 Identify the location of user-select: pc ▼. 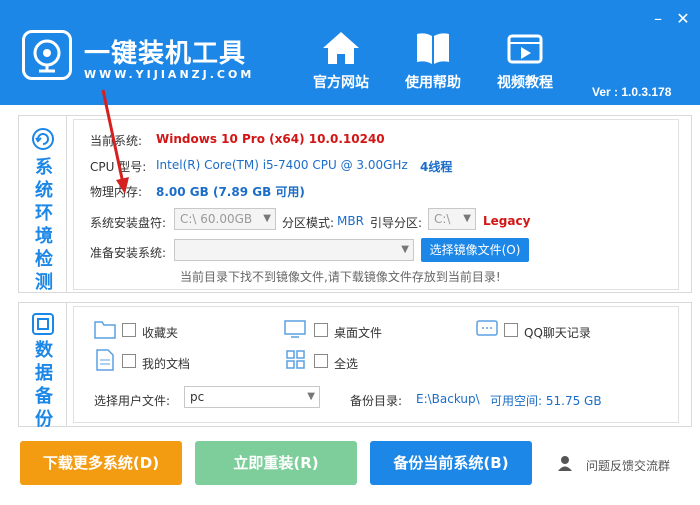
(252, 397).